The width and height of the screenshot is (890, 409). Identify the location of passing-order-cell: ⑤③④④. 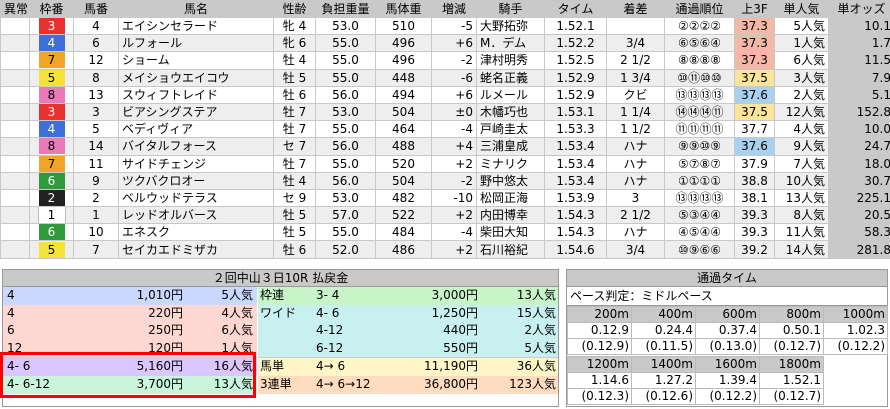
(699, 215).